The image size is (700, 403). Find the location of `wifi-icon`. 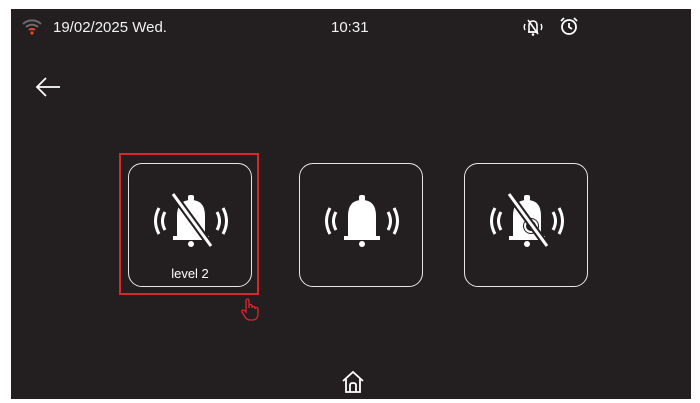

wifi-icon is located at coordinates (32, 27).